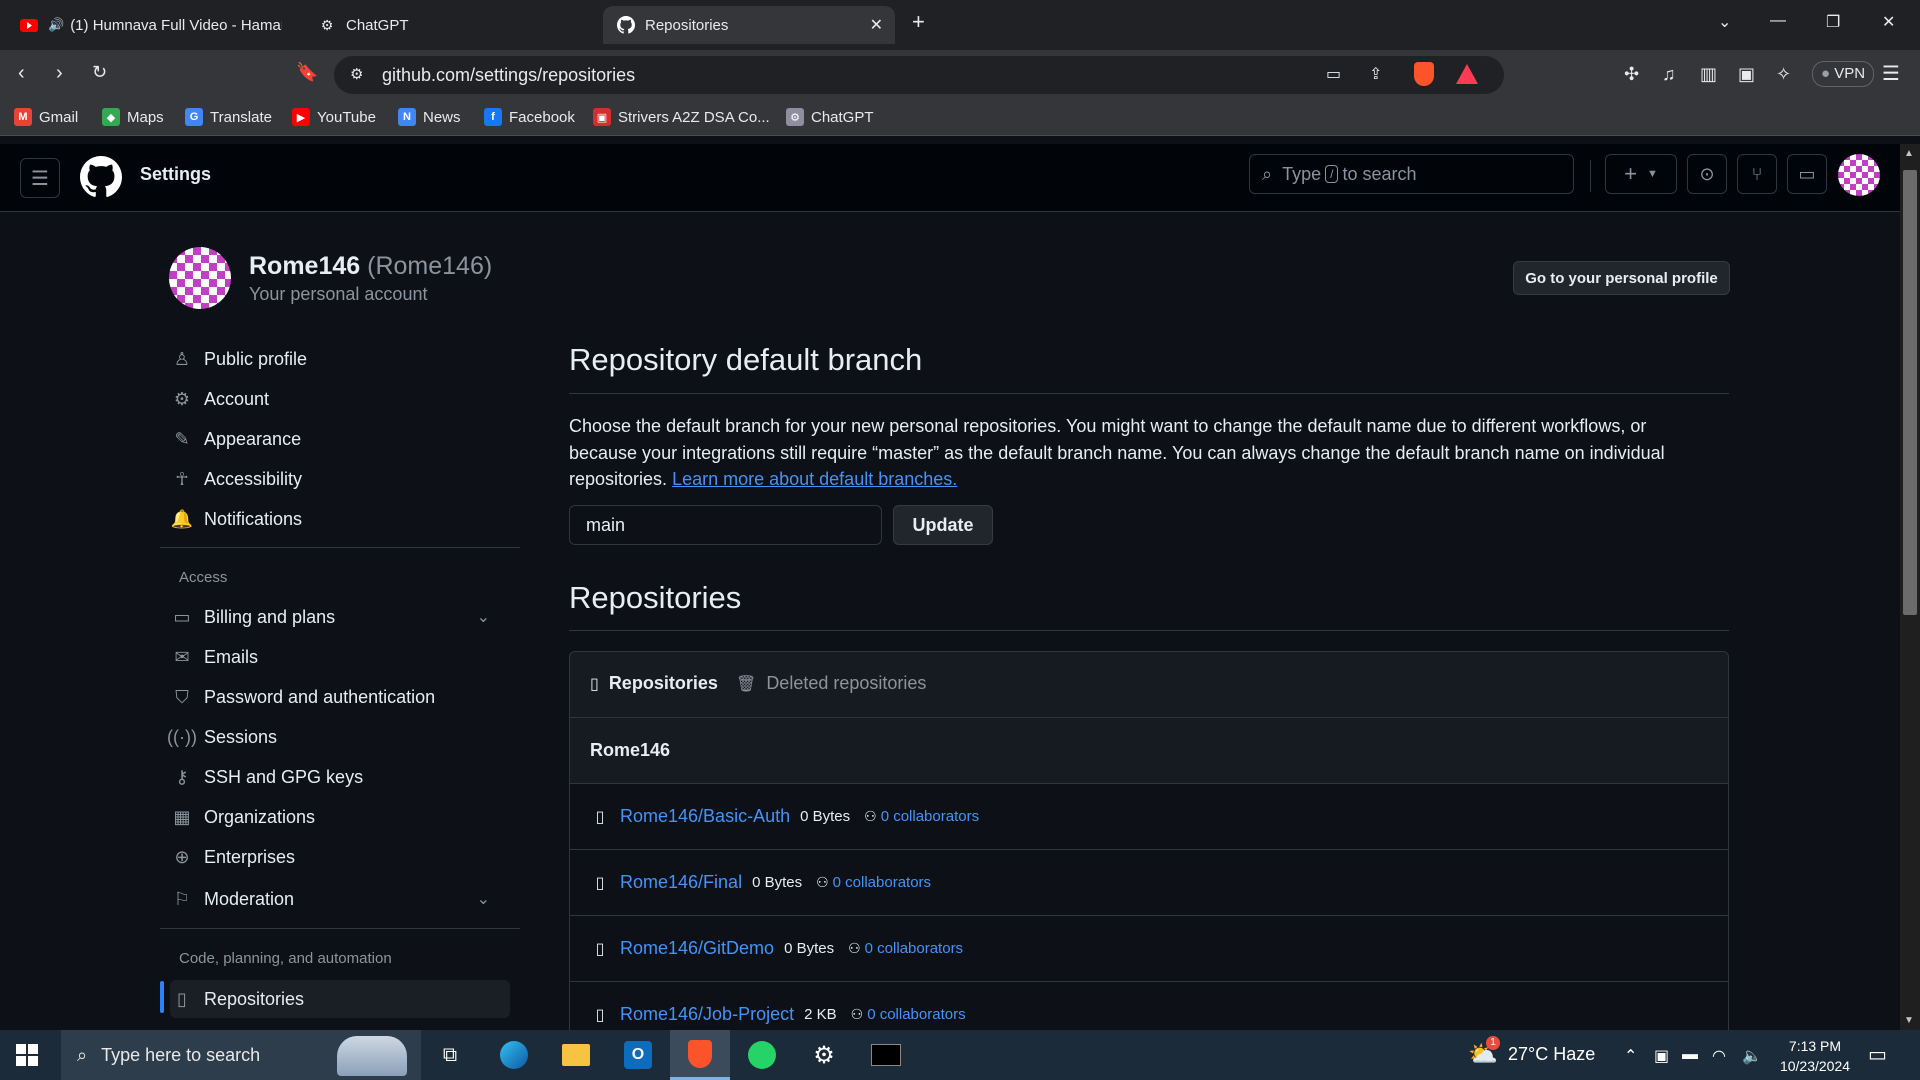  What do you see at coordinates (200, 278) in the screenshot?
I see `profile-avatar` at bounding box center [200, 278].